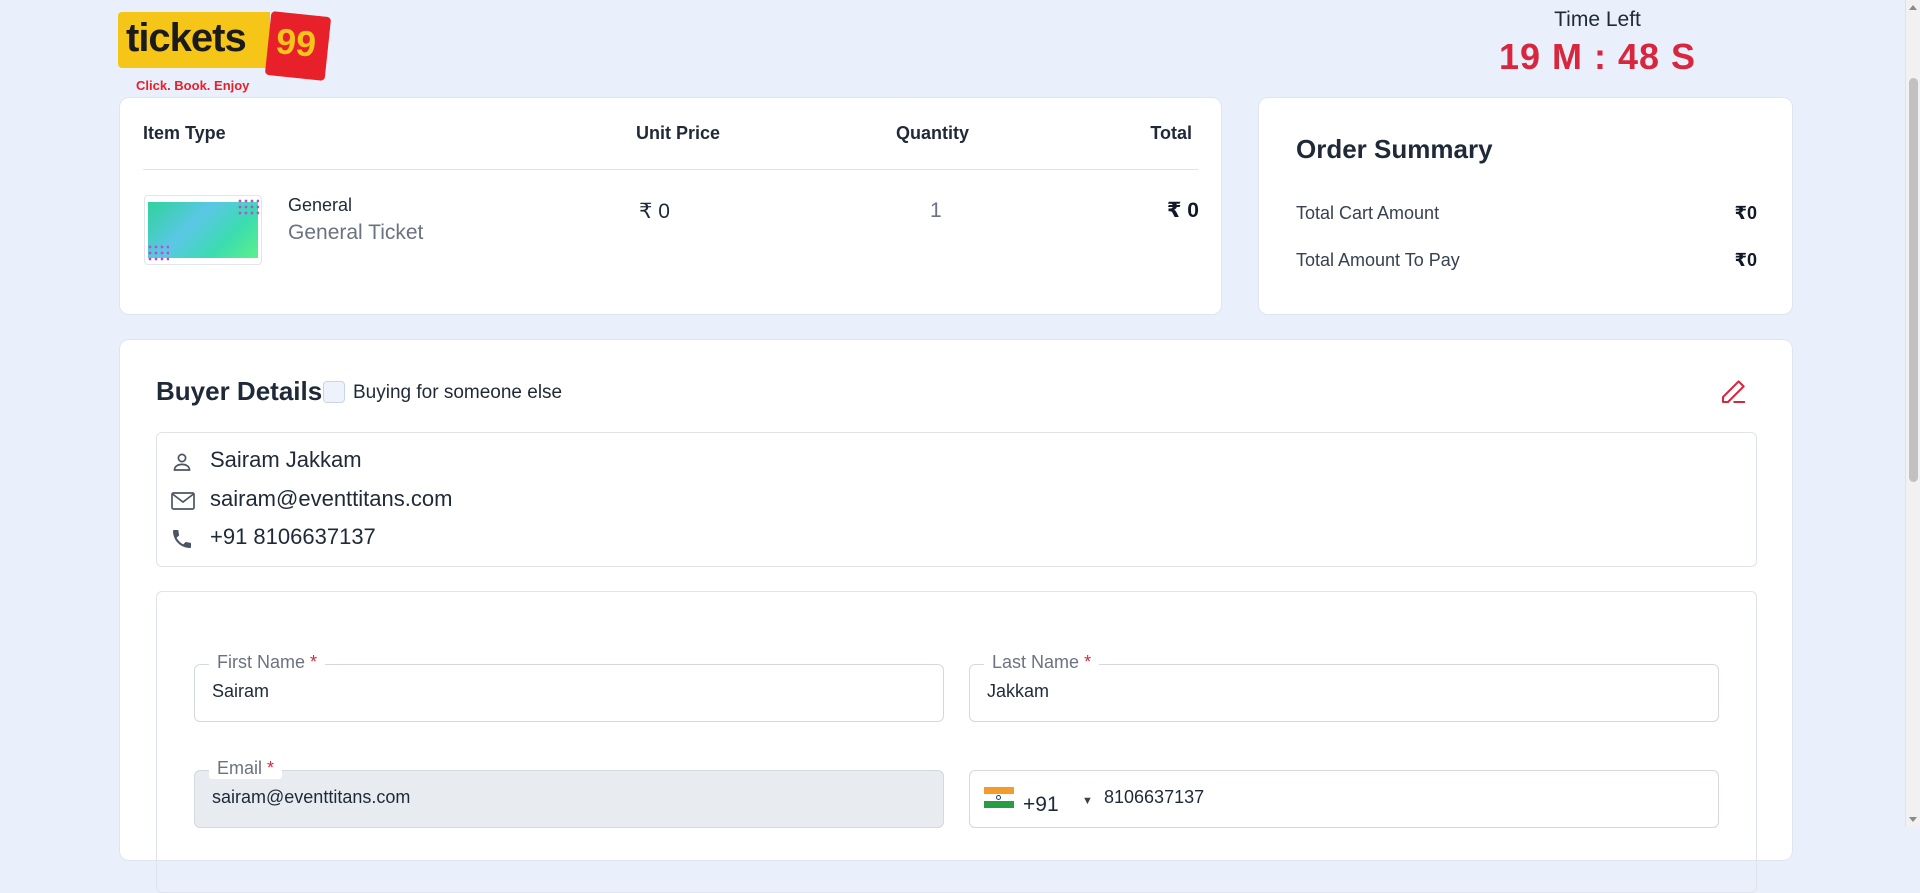  I want to click on page-scrollbar, so click(1912, 413).